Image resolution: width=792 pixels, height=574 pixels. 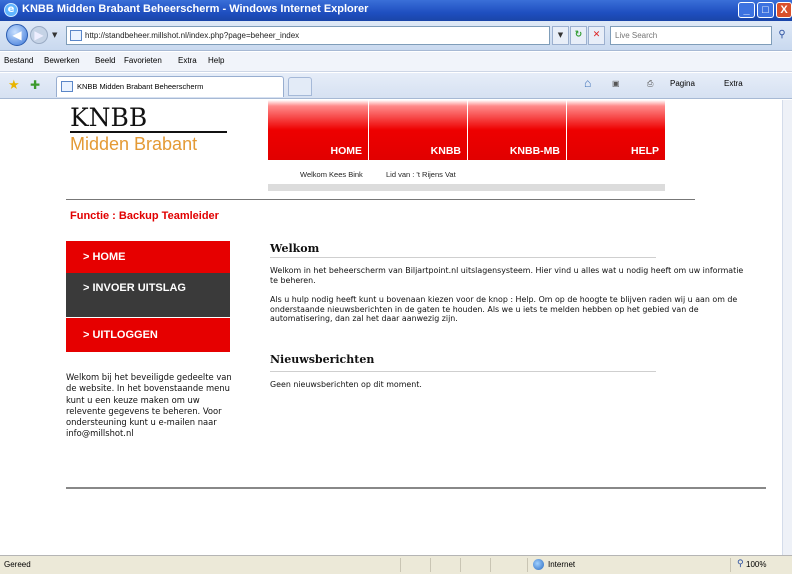 What do you see at coordinates (17, 35) in the screenshot?
I see `back-button: ◀` at bounding box center [17, 35].